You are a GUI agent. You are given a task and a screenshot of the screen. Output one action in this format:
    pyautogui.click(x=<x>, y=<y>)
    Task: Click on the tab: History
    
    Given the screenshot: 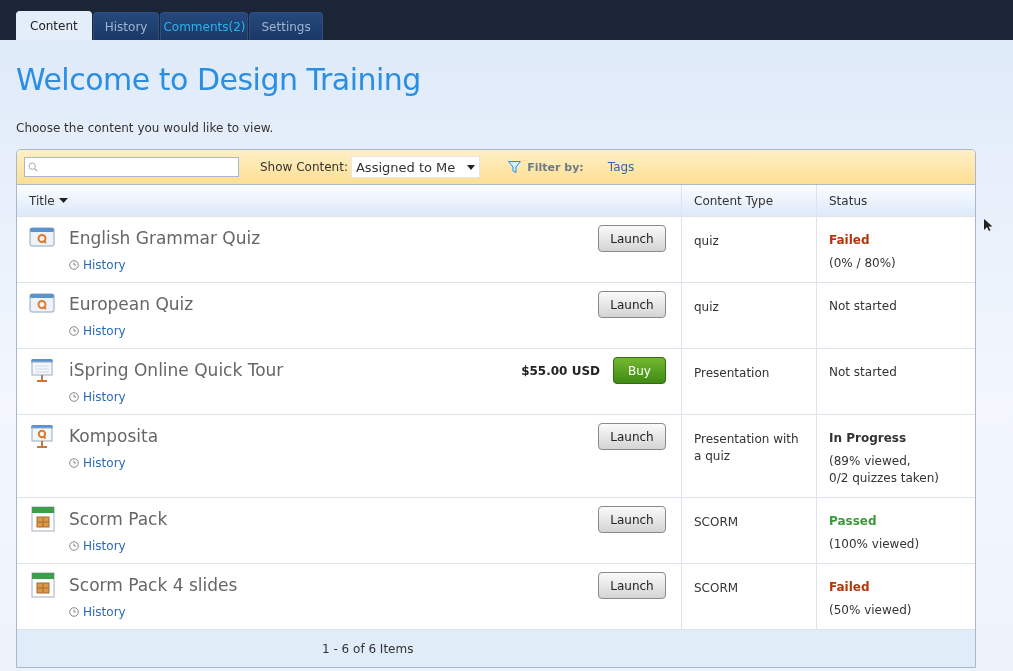 What is the action you would take?
    pyautogui.click(x=126, y=26)
    